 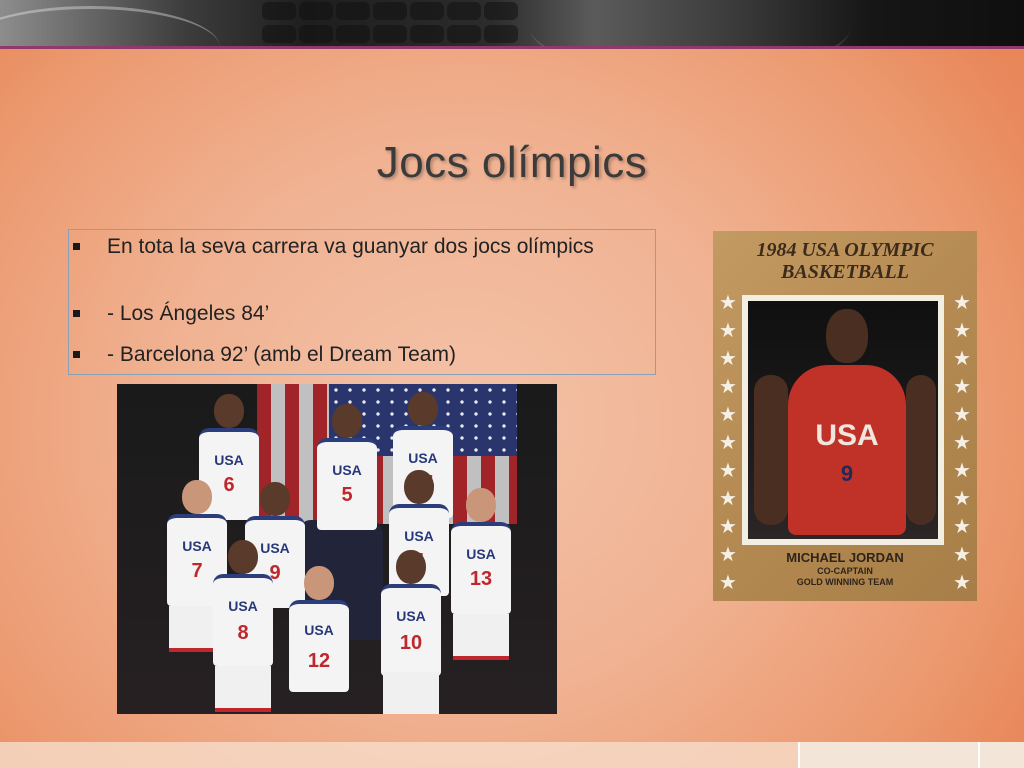 What do you see at coordinates (281, 354) in the screenshot?
I see `bullet-text: - Barcelona 92’ (amb el Dream Team)` at bounding box center [281, 354].